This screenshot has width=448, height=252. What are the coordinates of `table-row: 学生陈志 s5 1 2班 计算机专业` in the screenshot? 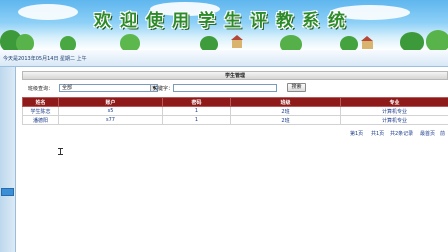 It's located at (235, 111).